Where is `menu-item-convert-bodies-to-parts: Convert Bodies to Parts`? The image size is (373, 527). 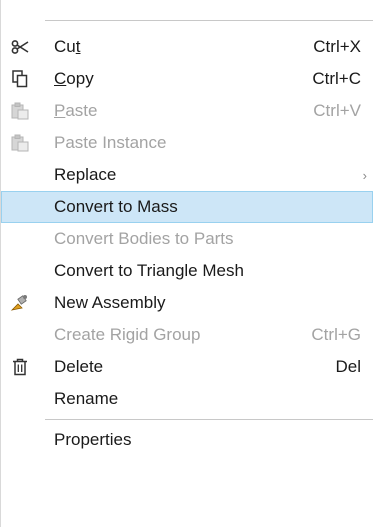 menu-item-convert-bodies-to-parts: Convert Bodies to Parts is located at coordinates (187, 239).